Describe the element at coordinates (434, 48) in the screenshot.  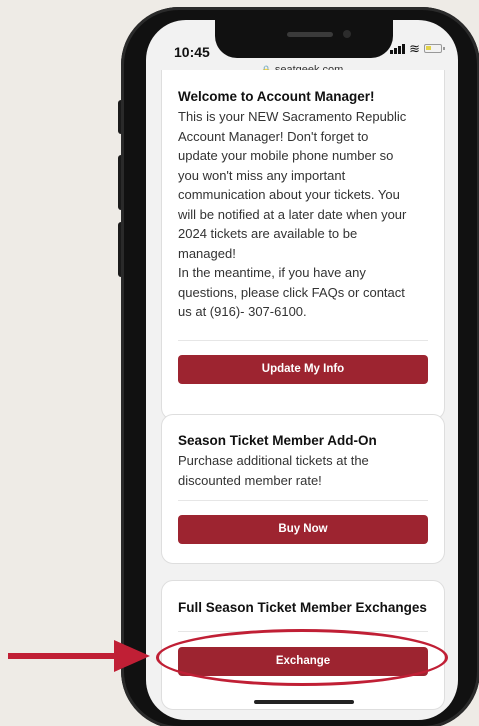
I see `battery-icon` at that location.